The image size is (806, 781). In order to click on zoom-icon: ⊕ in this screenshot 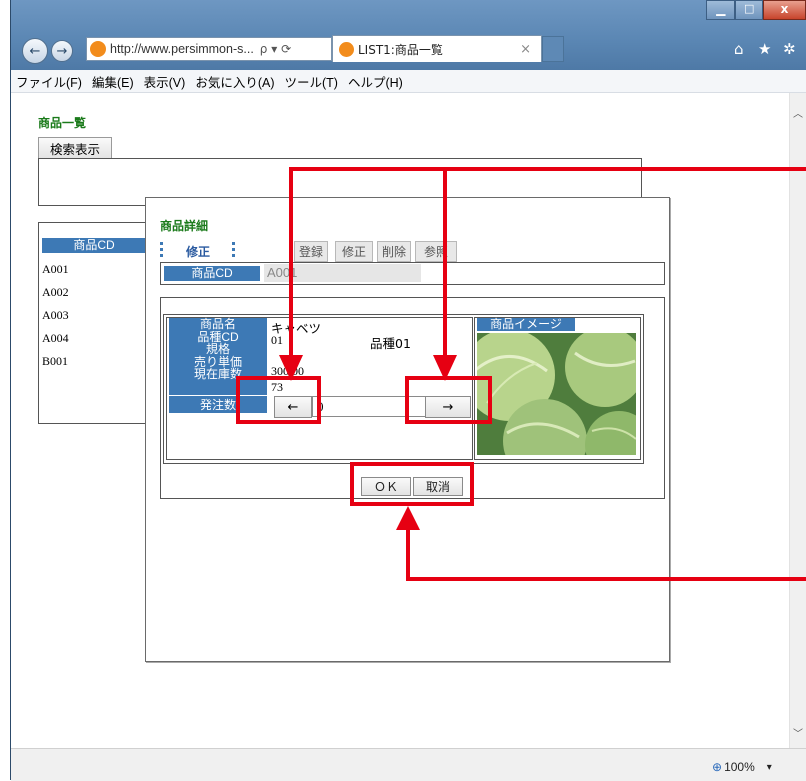, I will do `click(717, 767)`.